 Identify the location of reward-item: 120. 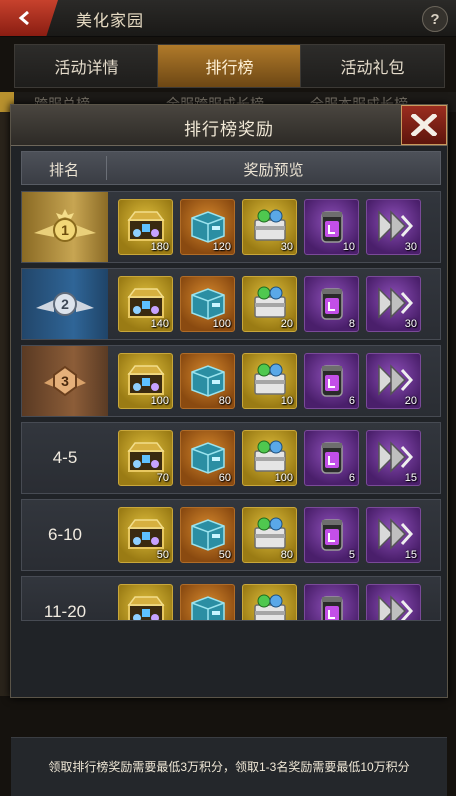
(207, 227).